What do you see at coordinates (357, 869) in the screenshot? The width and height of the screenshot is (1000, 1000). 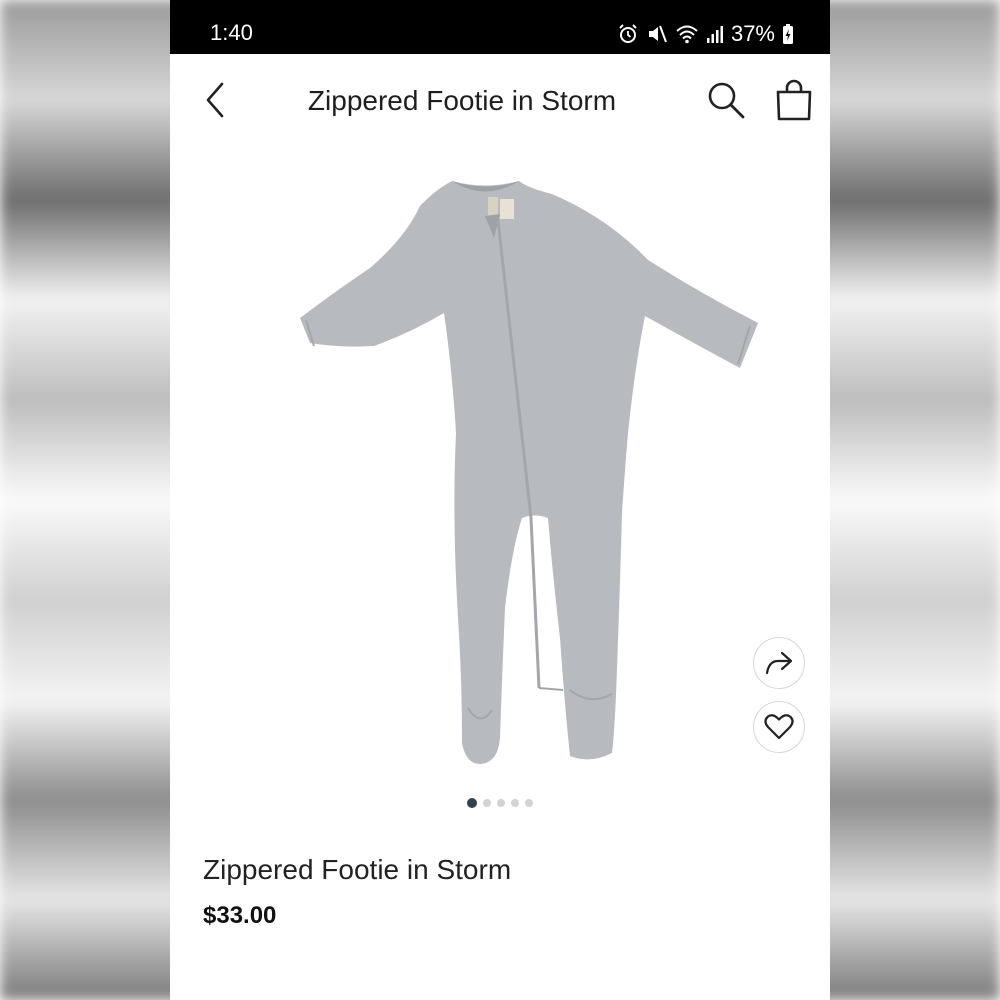 I see `product-name: Zippered Footie in Storm` at bounding box center [357, 869].